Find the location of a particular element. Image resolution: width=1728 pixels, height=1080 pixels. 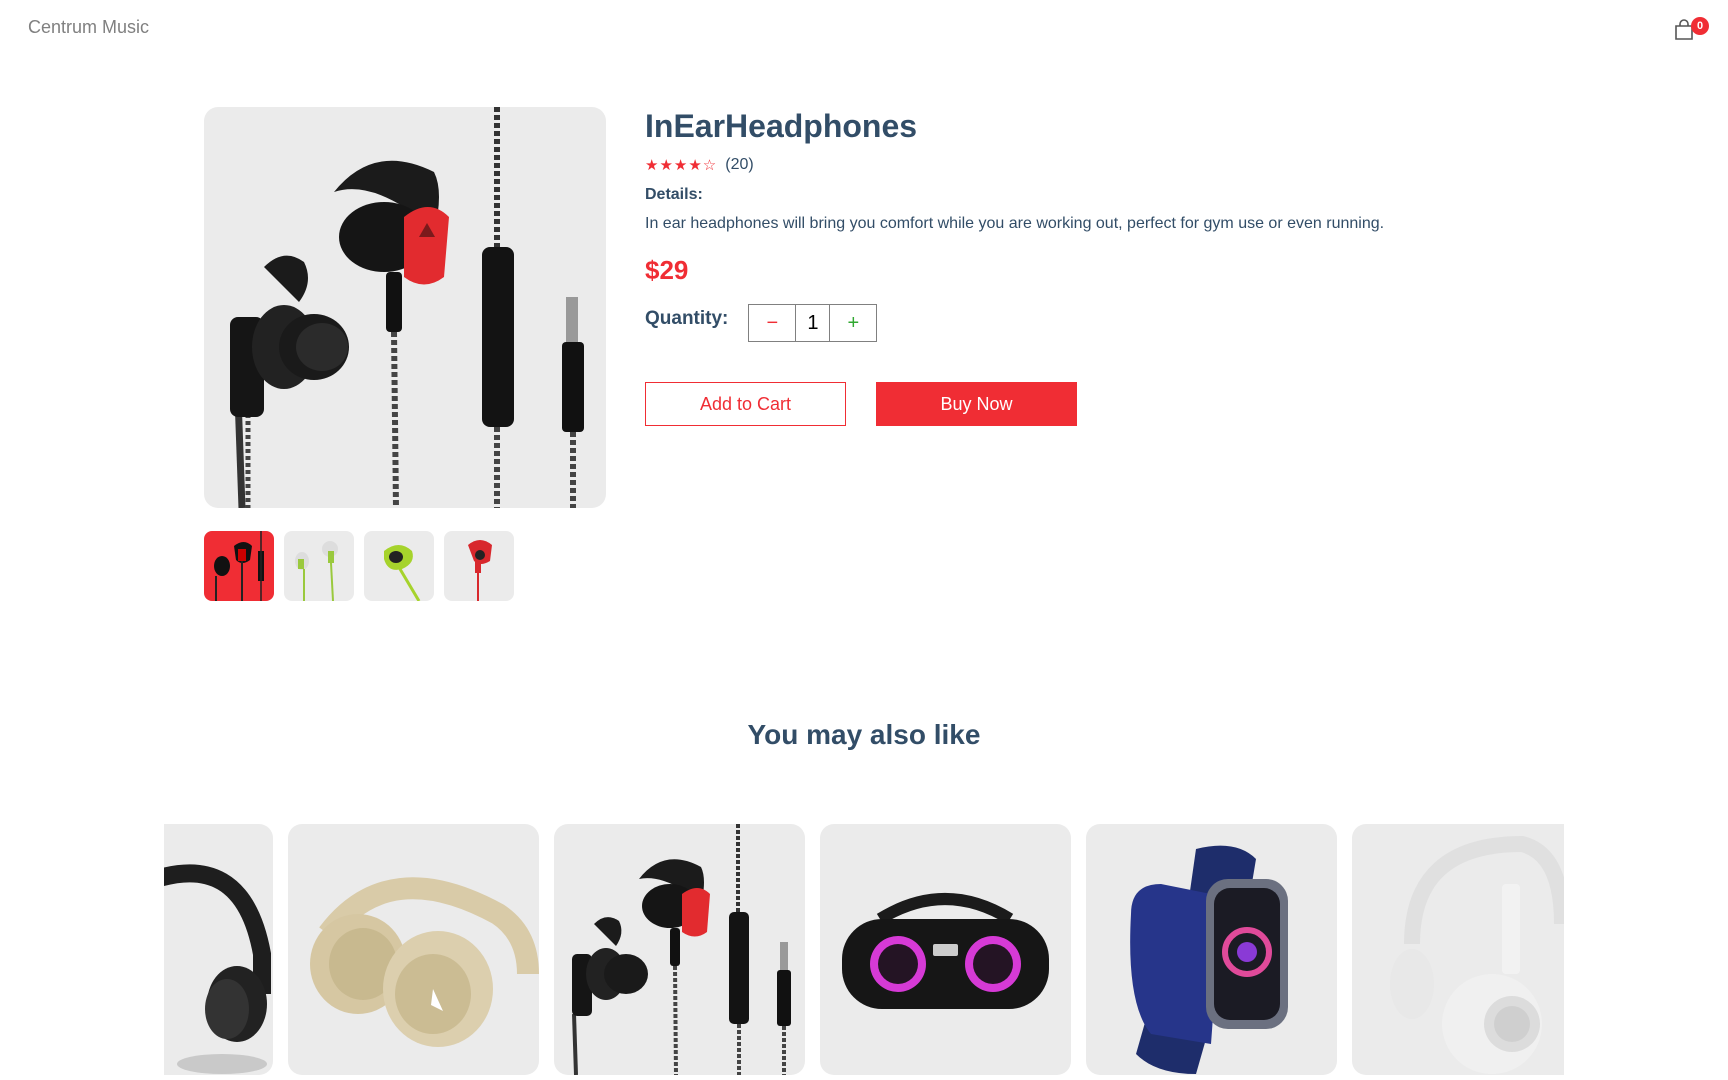

navbar: Centrum Music 0 is located at coordinates (864, 28).